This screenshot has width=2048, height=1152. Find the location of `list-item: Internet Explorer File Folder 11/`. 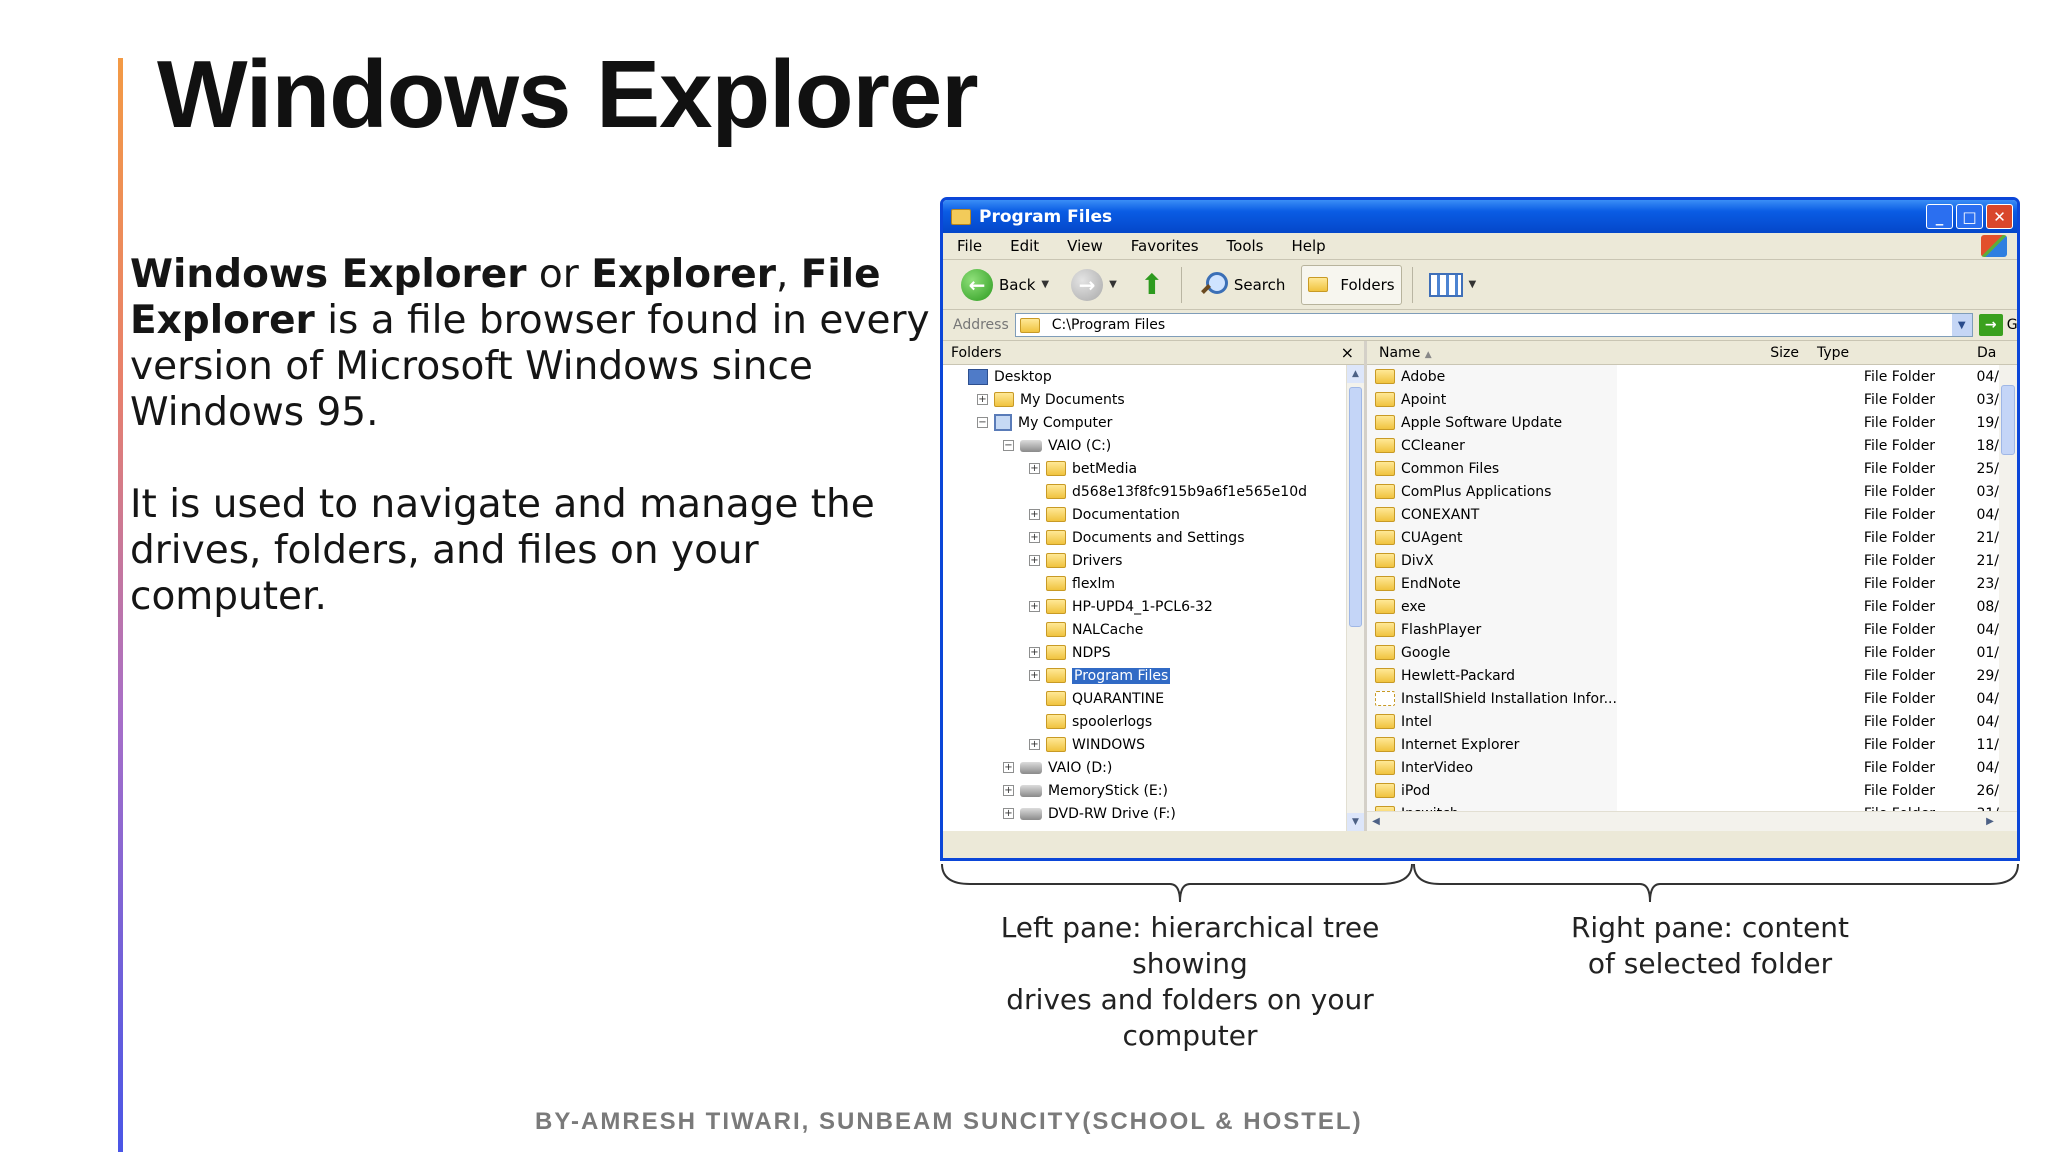

list-item: Internet Explorer File Folder 11/ is located at coordinates (1683, 744).